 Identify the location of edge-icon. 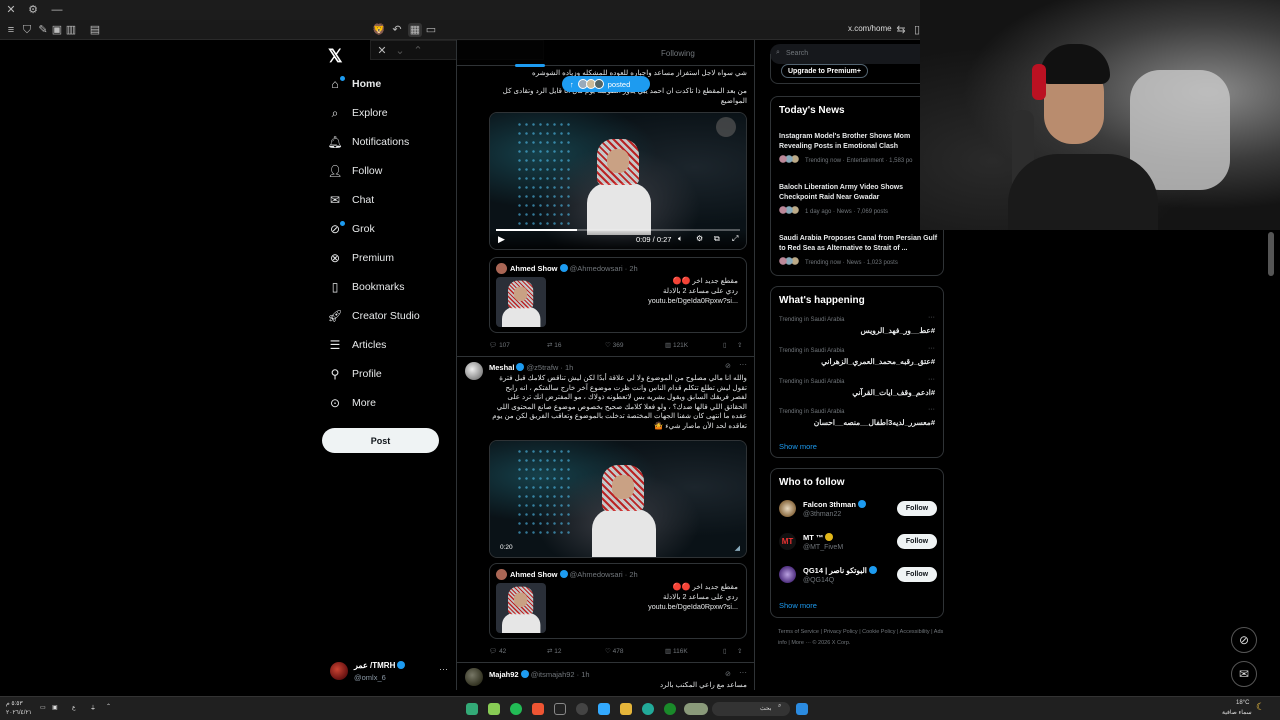
(648, 709).